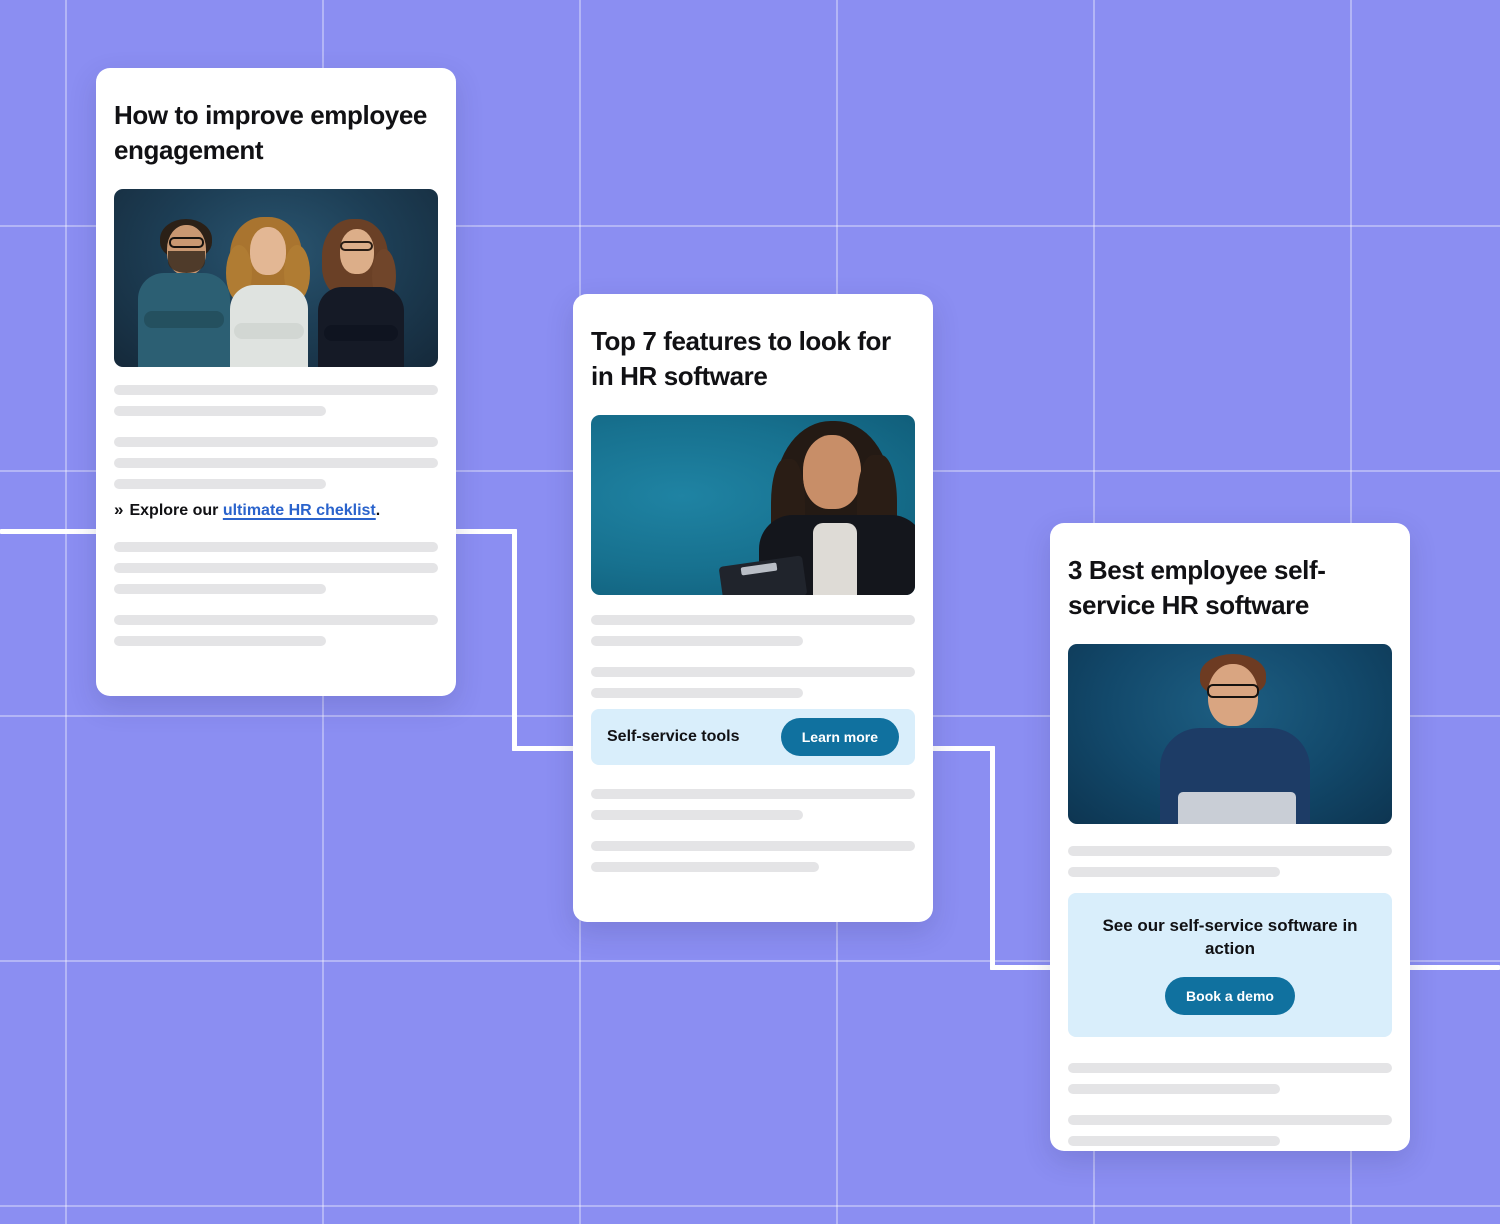 The image size is (1500, 1224). I want to click on connector-card1-to-card2-h1, so click(484, 531).